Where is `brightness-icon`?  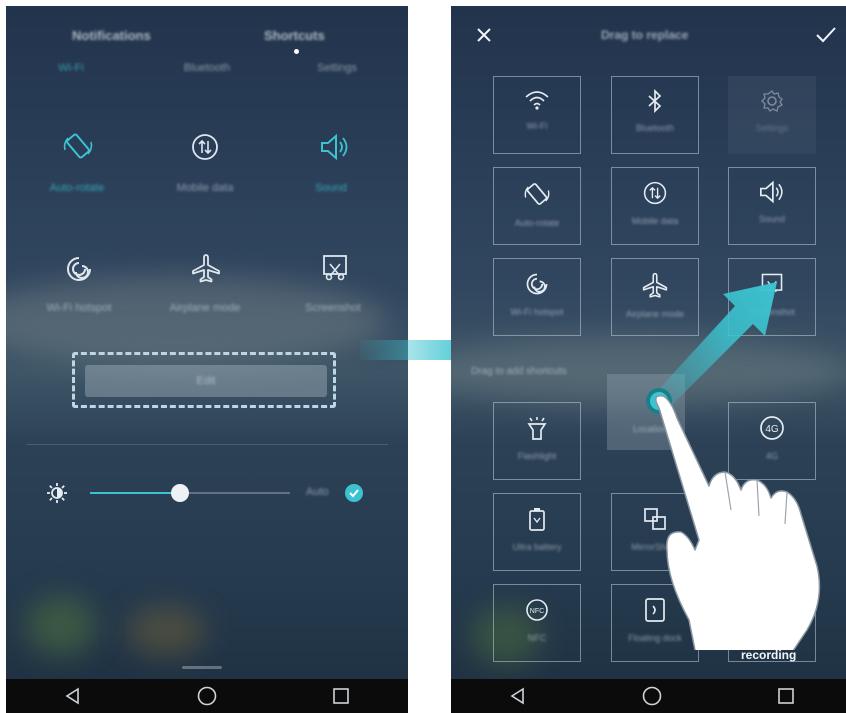
brightness-icon is located at coordinates (57, 493).